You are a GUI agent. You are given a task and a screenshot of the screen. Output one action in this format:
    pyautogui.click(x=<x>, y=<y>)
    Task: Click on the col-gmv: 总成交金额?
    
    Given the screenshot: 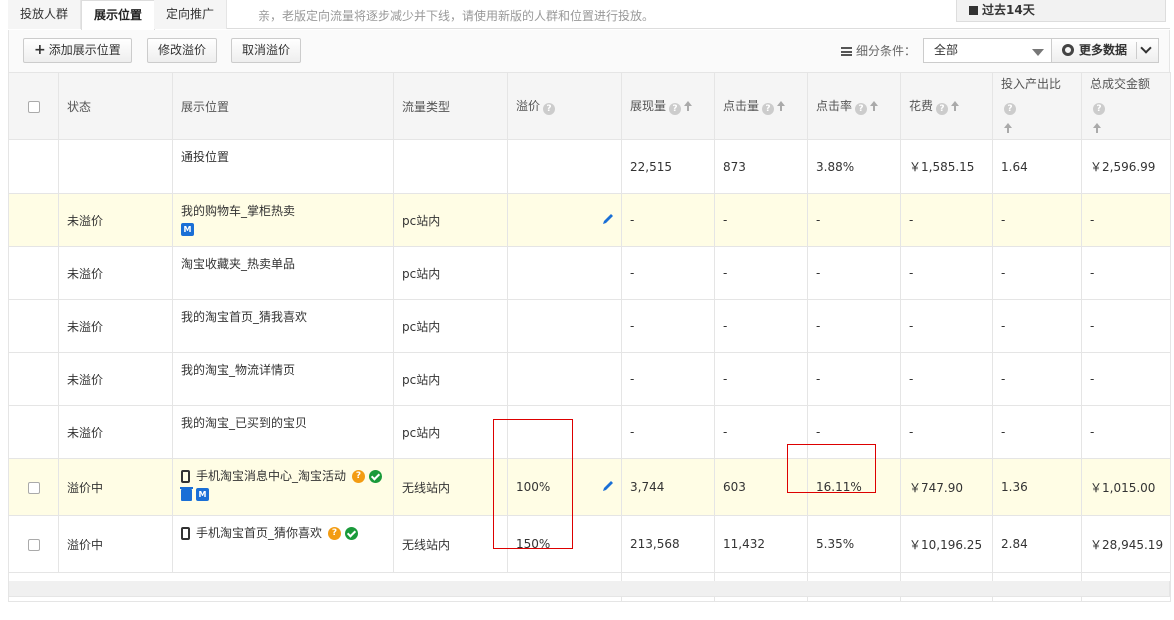 What is the action you would take?
    pyautogui.click(x=1126, y=106)
    